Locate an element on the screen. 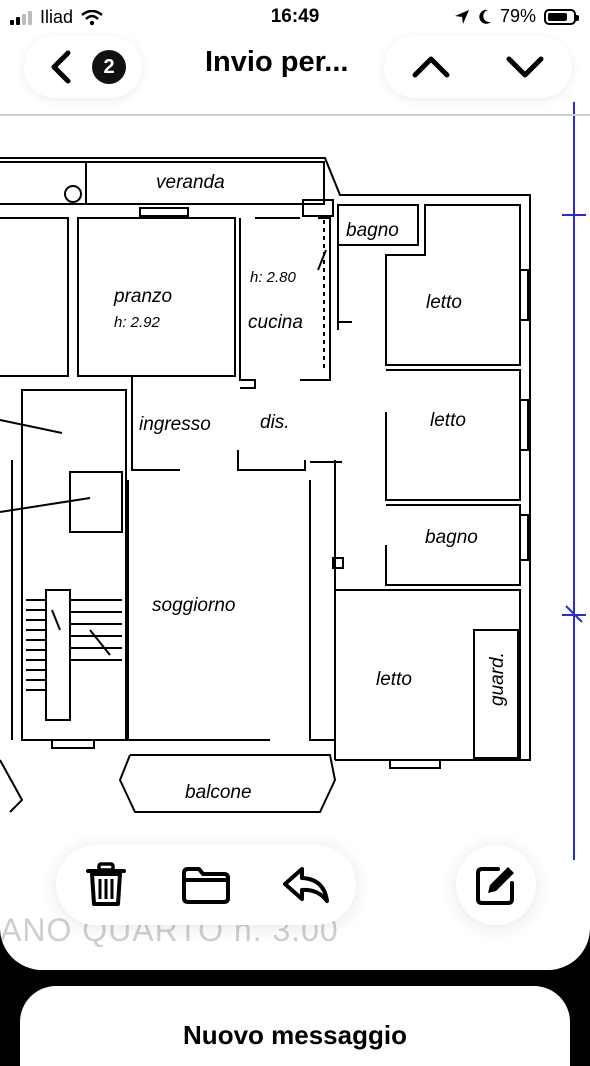 The width and height of the screenshot is (590, 1066). reply-button is located at coordinates (306, 885).